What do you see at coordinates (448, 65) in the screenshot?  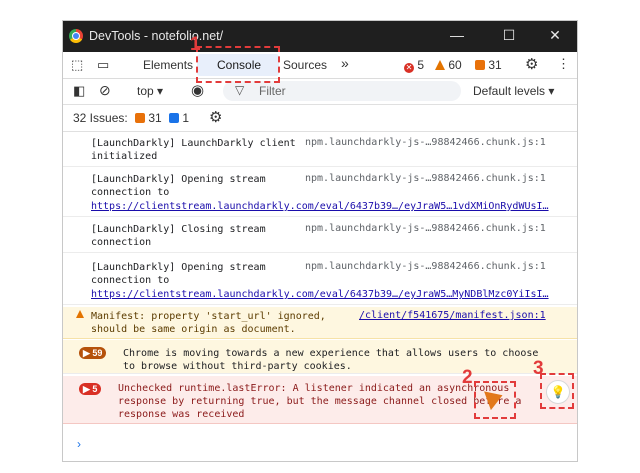 I see `warning-counter: 60` at bounding box center [448, 65].